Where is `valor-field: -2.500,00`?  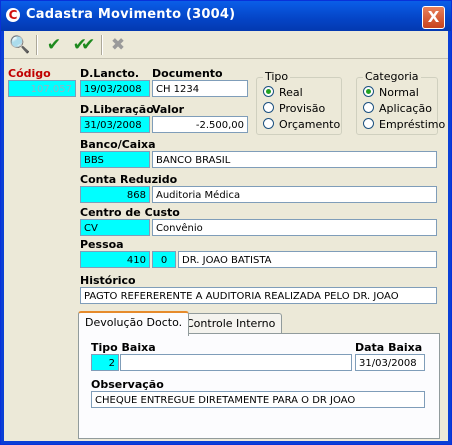
valor-field: -2.500,00 is located at coordinates (200, 124).